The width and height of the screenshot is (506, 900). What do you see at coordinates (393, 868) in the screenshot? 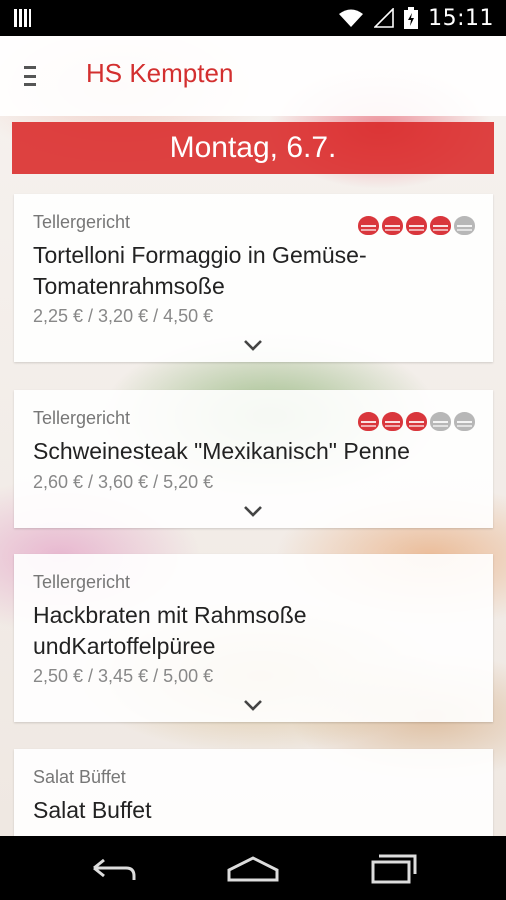
I see `recents-icon` at bounding box center [393, 868].